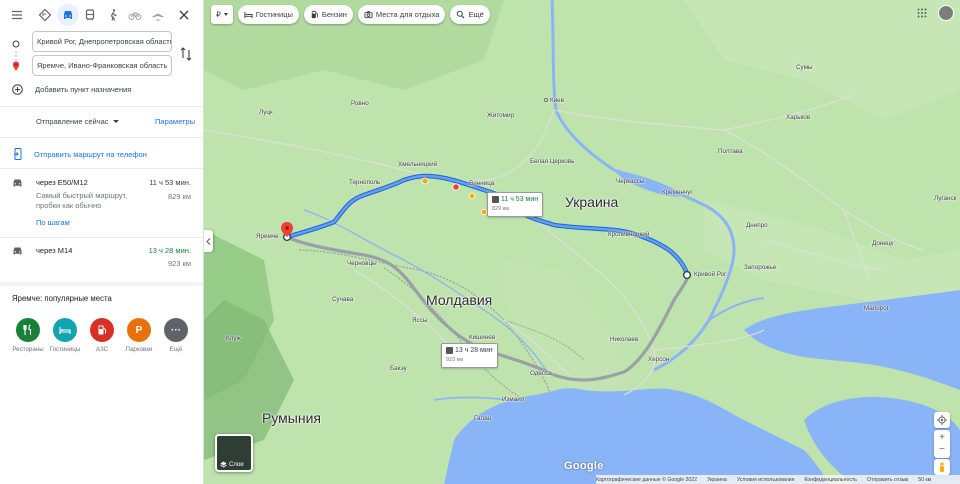 Image resolution: width=960 pixels, height=484 pixels. I want to click on category-label: Парковки, so click(139, 349).